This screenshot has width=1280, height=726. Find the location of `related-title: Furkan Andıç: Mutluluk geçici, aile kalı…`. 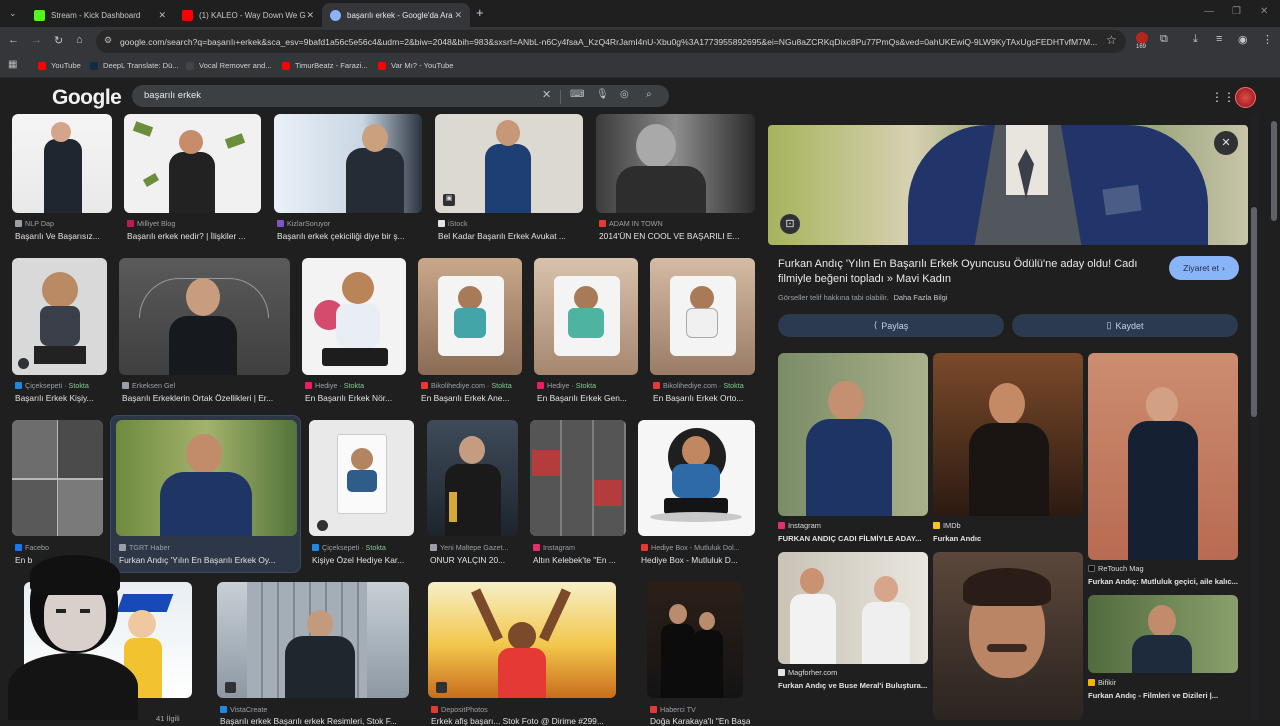

related-title: Furkan Andıç: Mutluluk geçici, aile kalı… is located at coordinates (1163, 581).